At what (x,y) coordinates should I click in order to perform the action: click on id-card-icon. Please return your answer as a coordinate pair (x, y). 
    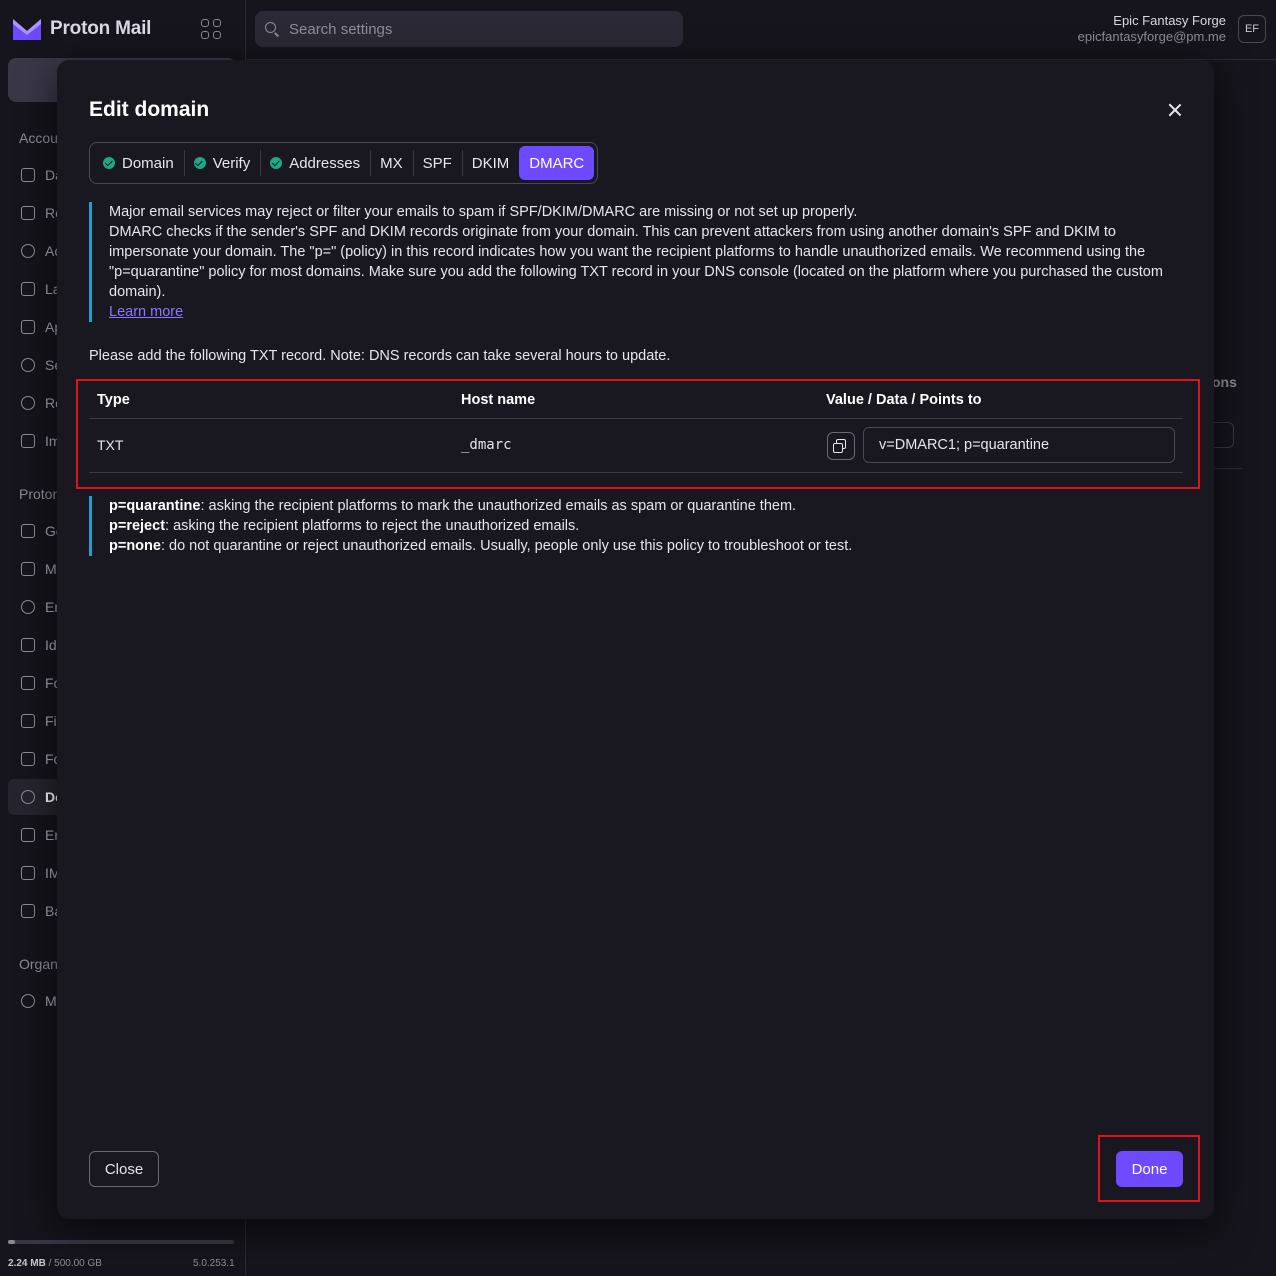
    Looking at the image, I should click on (28, 645).